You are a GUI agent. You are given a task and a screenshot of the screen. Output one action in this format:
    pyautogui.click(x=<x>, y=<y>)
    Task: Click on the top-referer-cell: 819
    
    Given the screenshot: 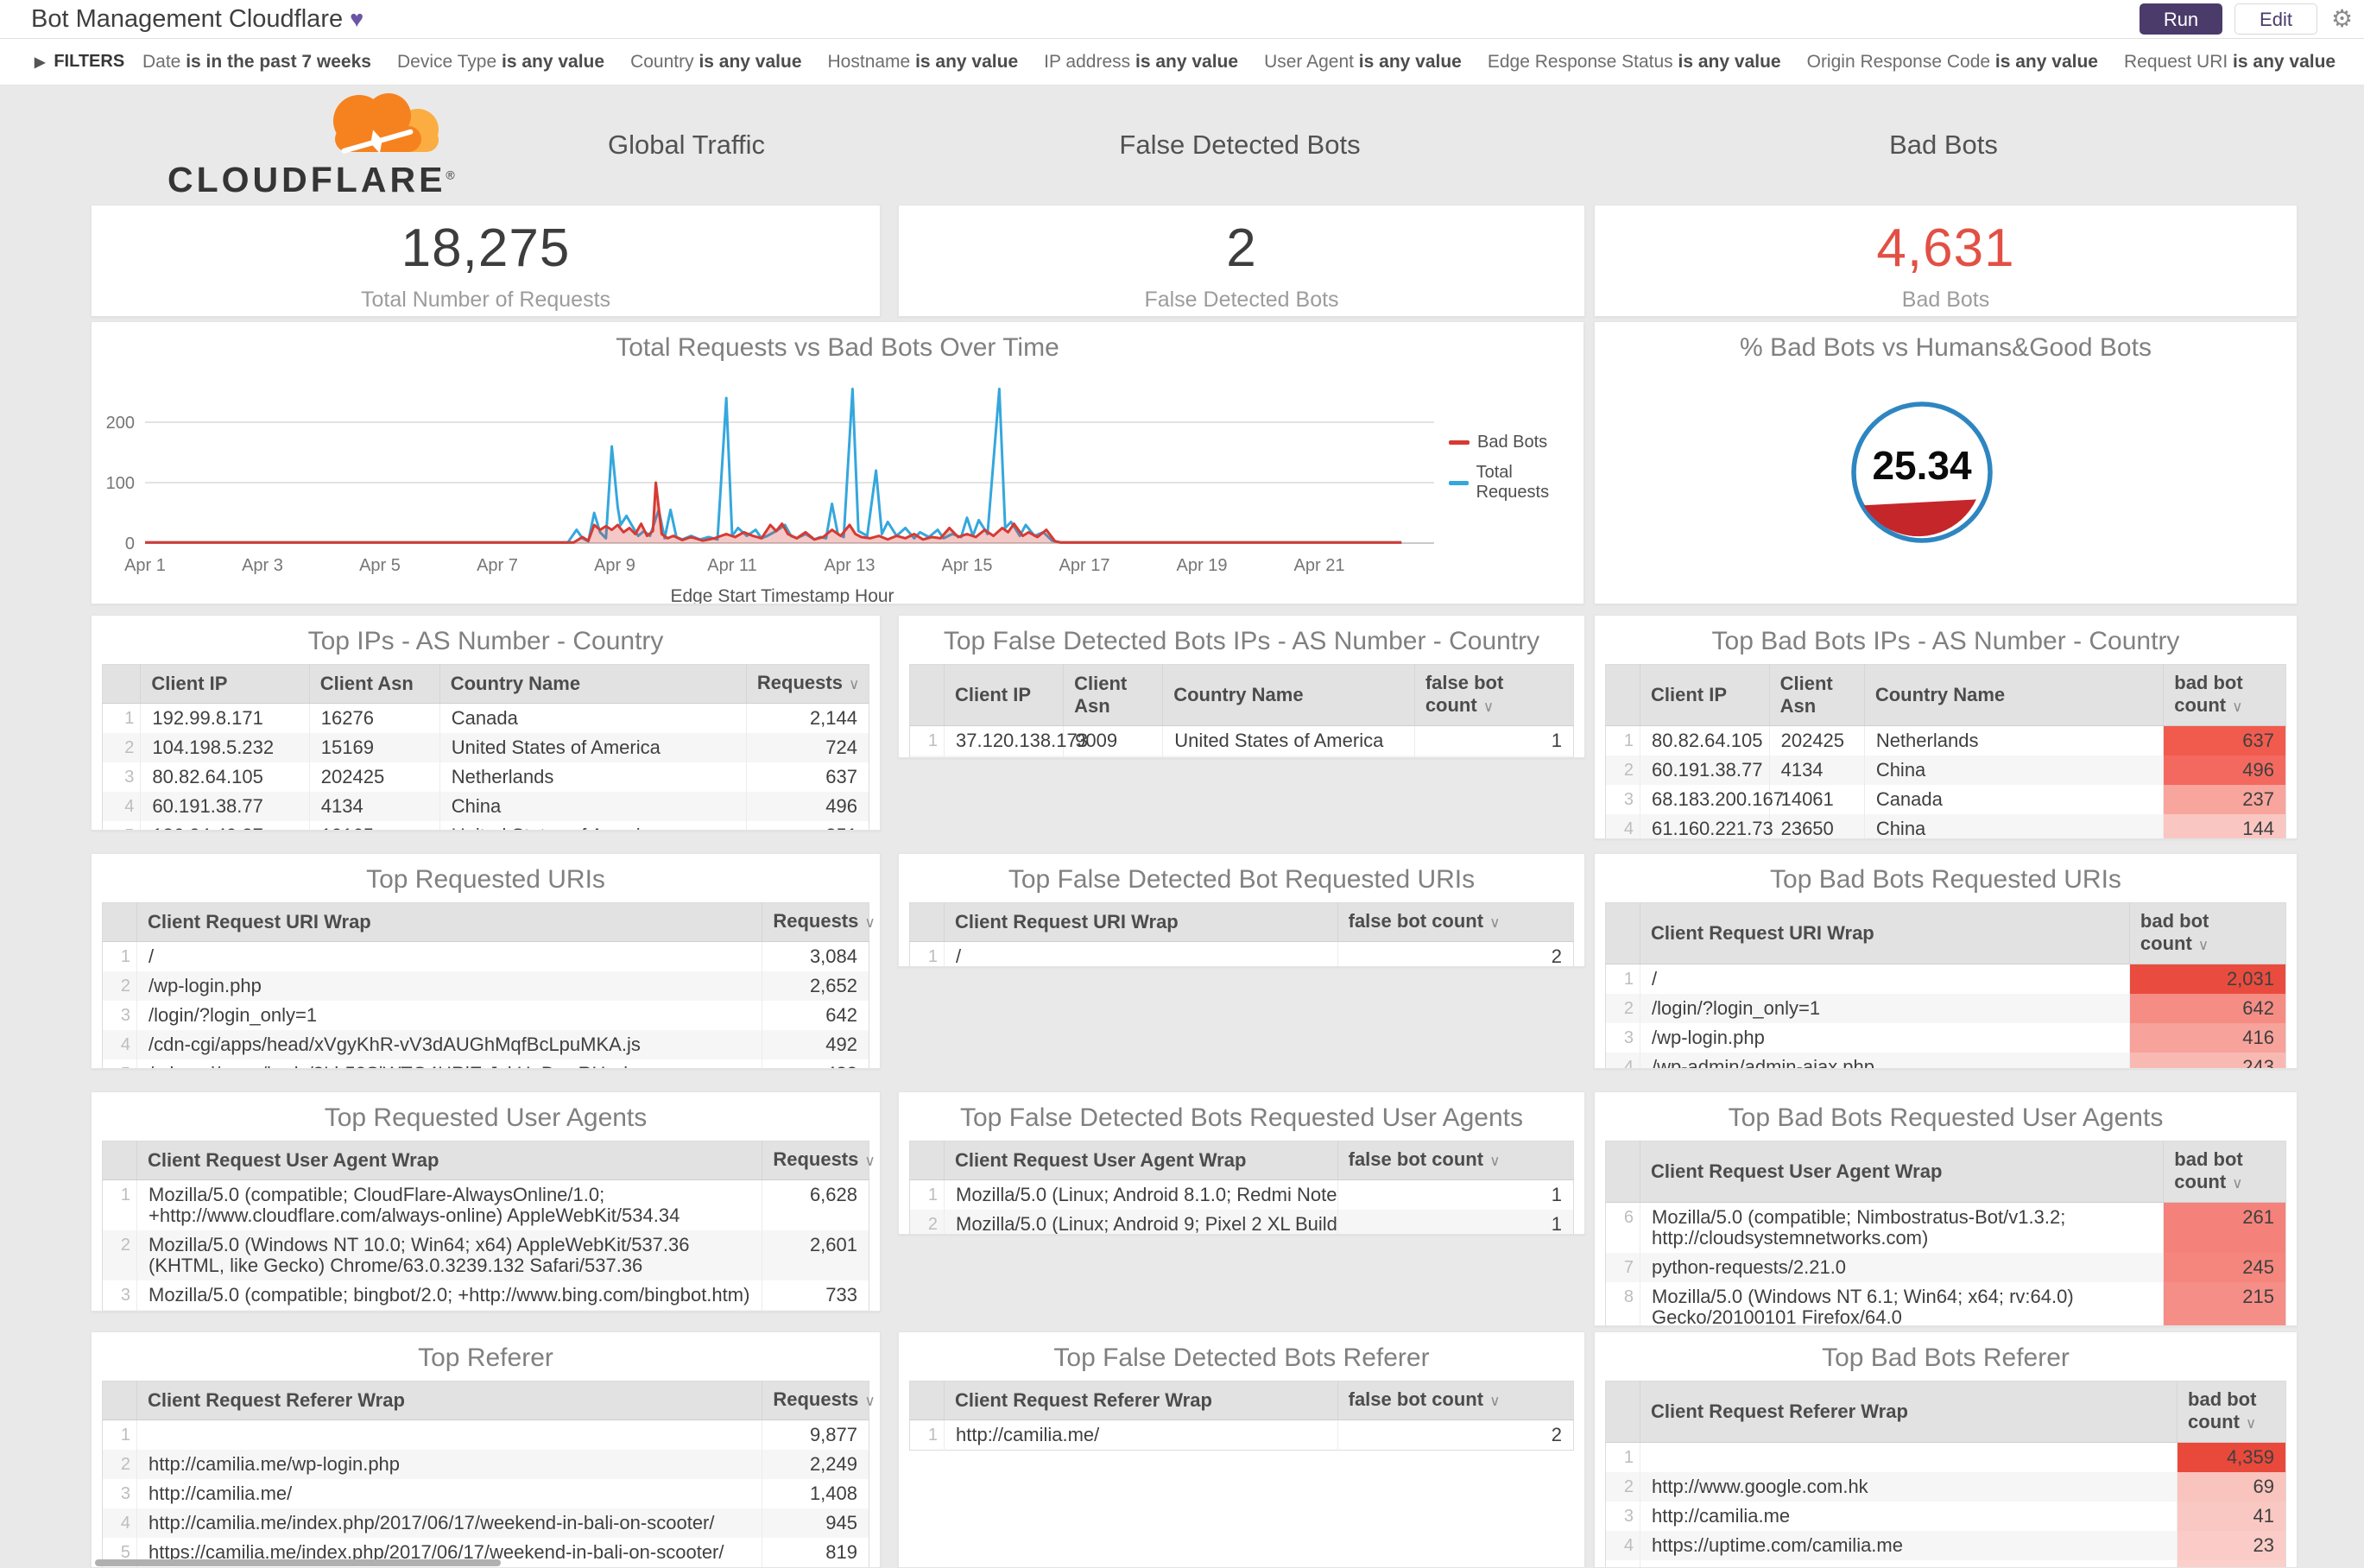 What is the action you would take?
    pyautogui.click(x=815, y=1553)
    